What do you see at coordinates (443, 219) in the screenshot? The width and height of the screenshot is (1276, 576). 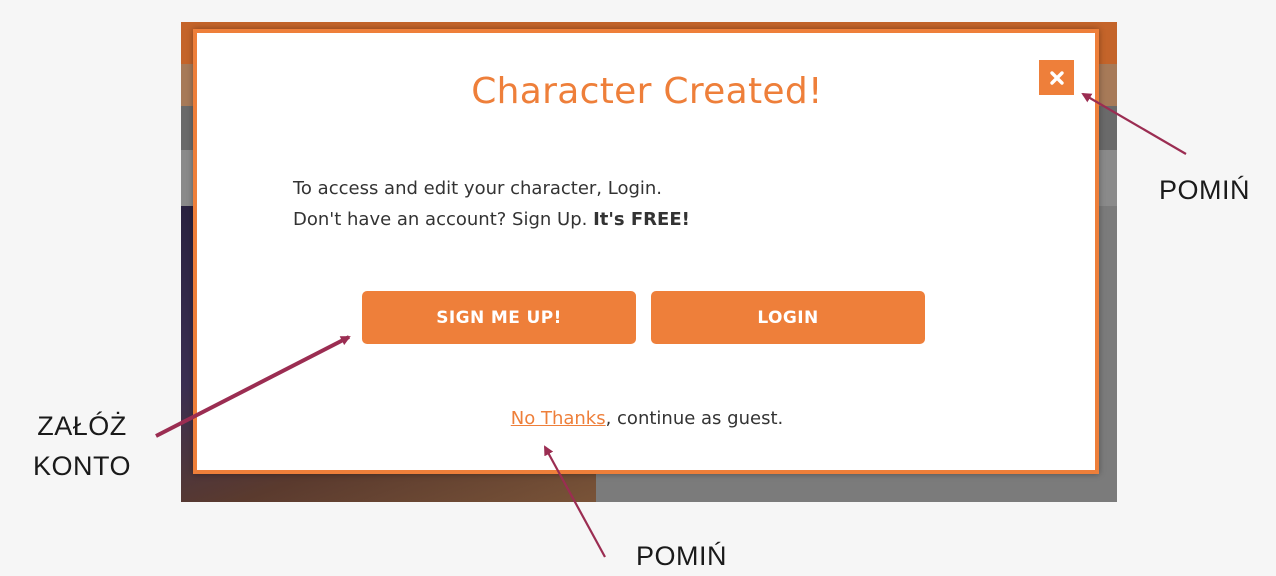 I see `message-line-2-text: Don't have an account? Sign Up.` at bounding box center [443, 219].